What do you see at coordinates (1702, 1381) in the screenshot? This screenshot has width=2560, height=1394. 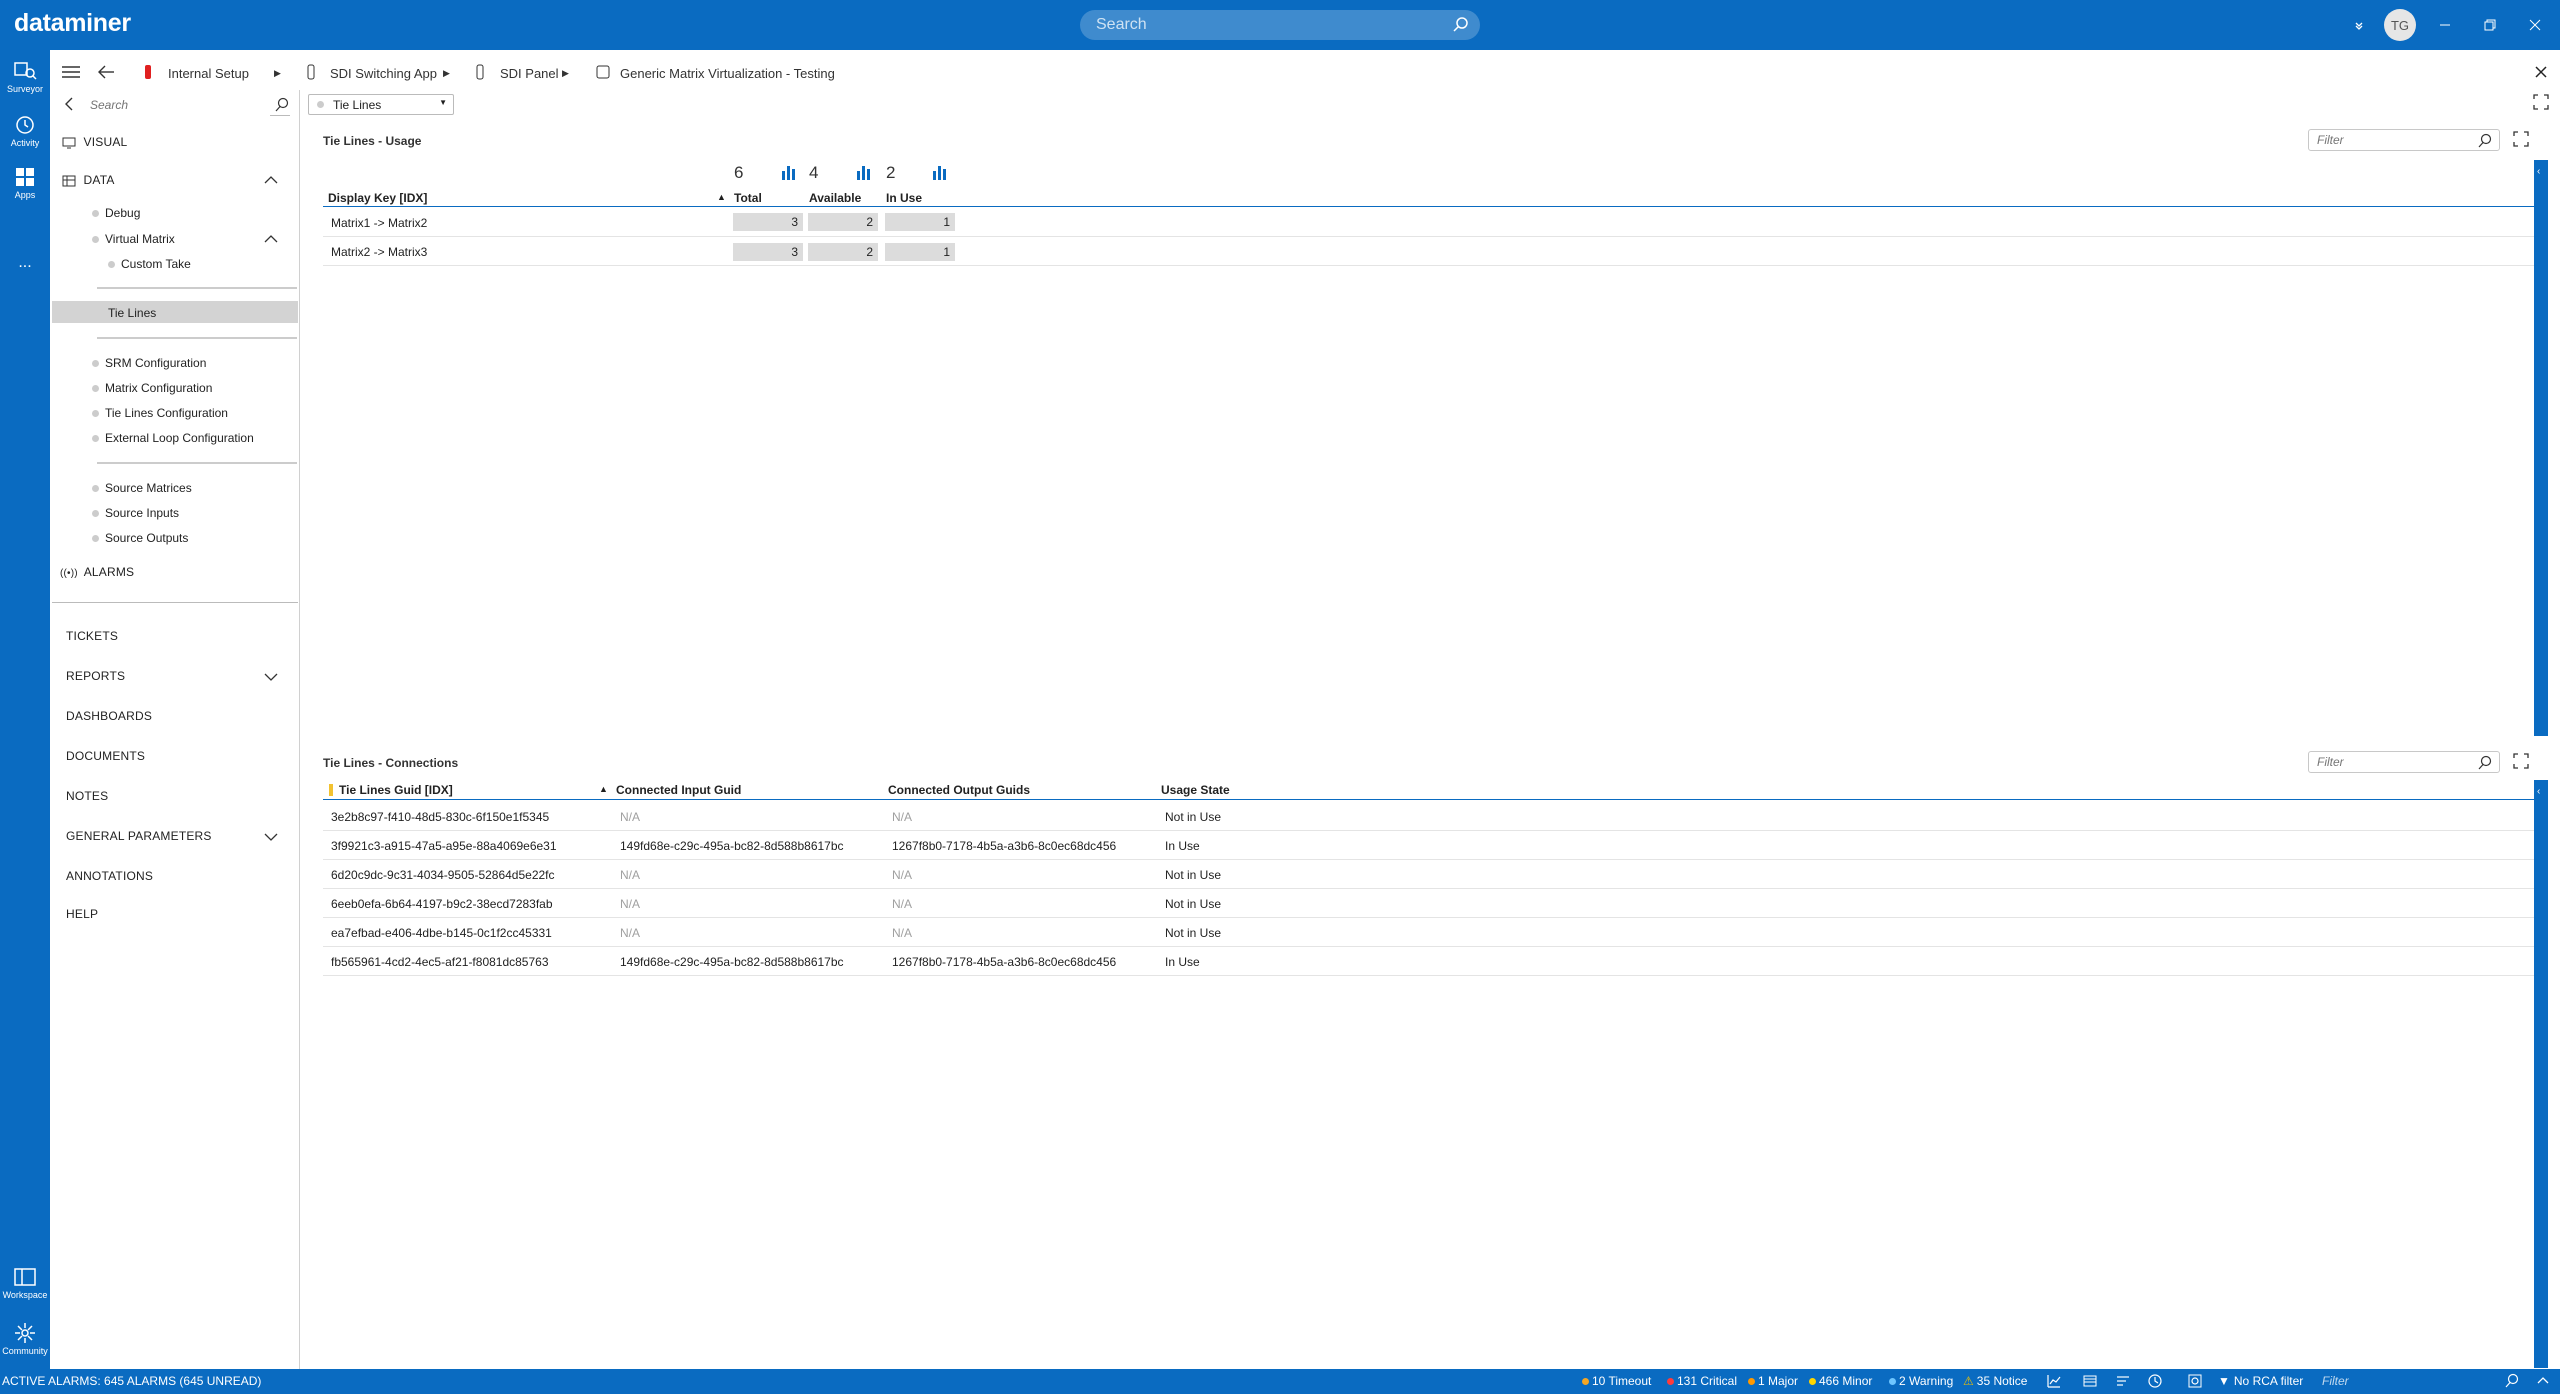 I see `alarm-critical-count: 131 Critical` at bounding box center [1702, 1381].